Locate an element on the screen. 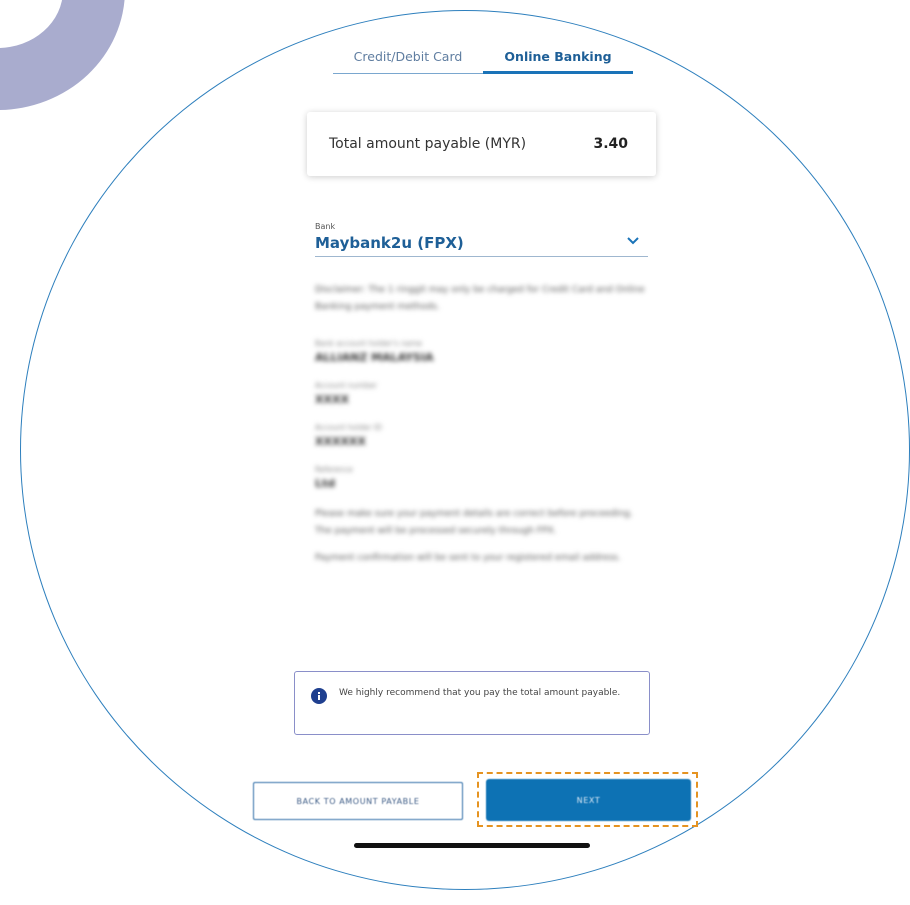 This screenshot has width=910, height=905. detail-field: Account holder ID XXXXXX is located at coordinates (481, 436).